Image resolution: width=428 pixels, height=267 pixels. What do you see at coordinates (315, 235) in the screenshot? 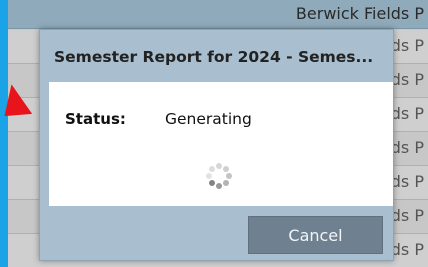
I see `cancel-button: Cancel` at bounding box center [315, 235].